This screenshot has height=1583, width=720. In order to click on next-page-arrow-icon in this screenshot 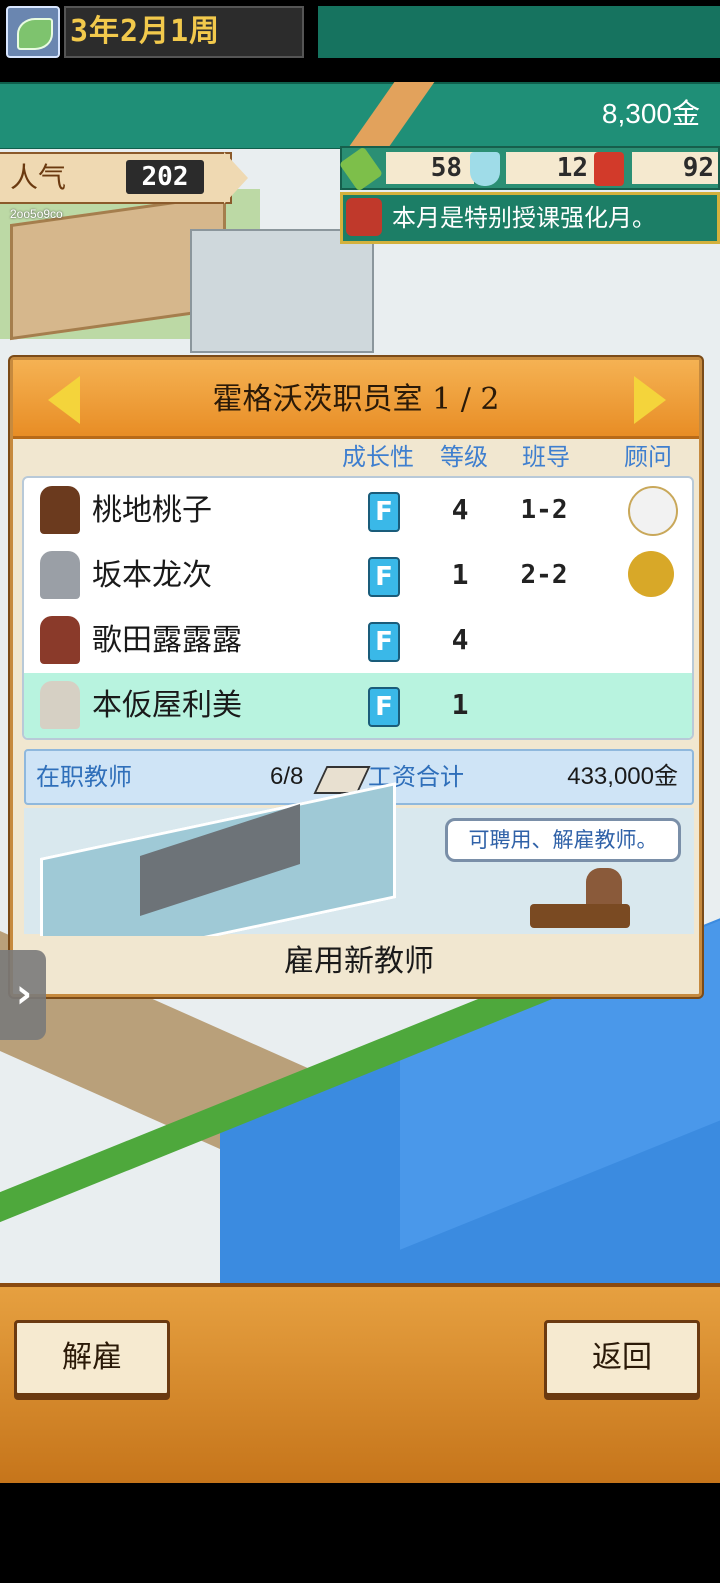, I will do `click(650, 400)`.